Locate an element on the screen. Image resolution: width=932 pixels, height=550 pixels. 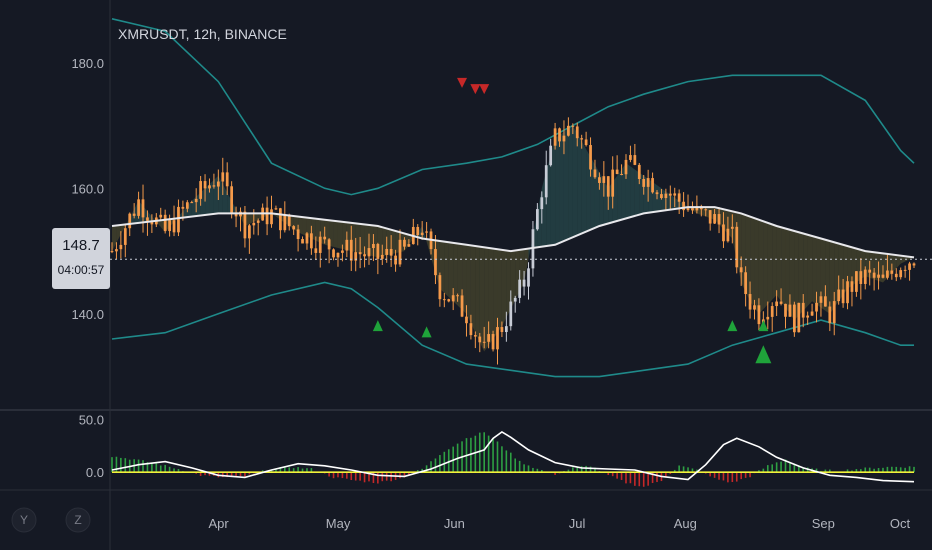
buy-signal-arrow is located at coordinates (426, 332).